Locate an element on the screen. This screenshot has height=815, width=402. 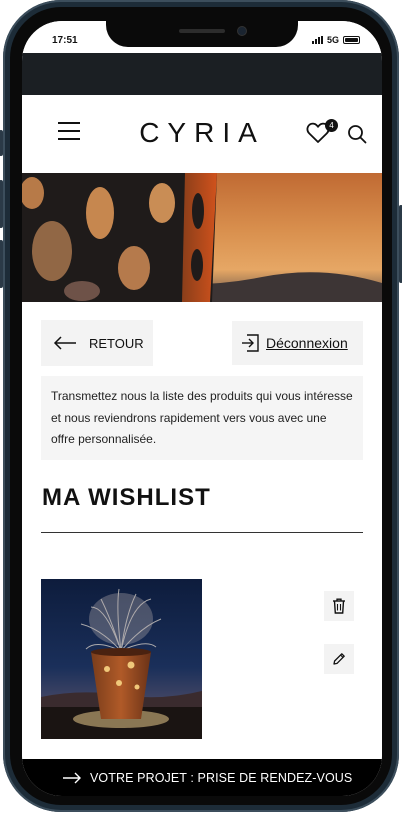
wishlist-button: 4 is located at coordinates (322, 132).